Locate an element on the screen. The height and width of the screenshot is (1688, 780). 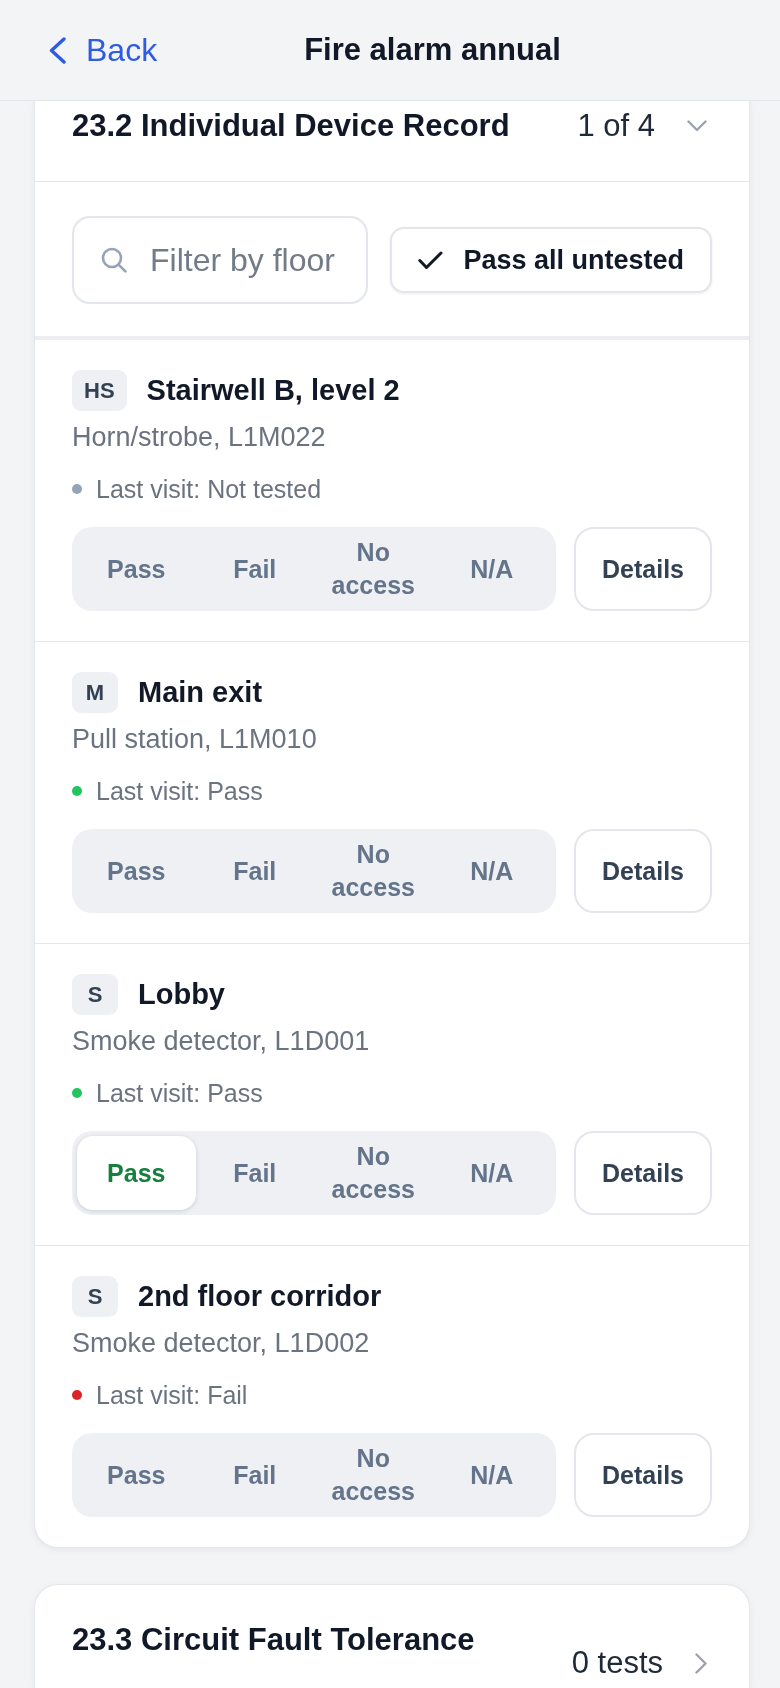
chevron-down-icon is located at coordinates (697, 126).